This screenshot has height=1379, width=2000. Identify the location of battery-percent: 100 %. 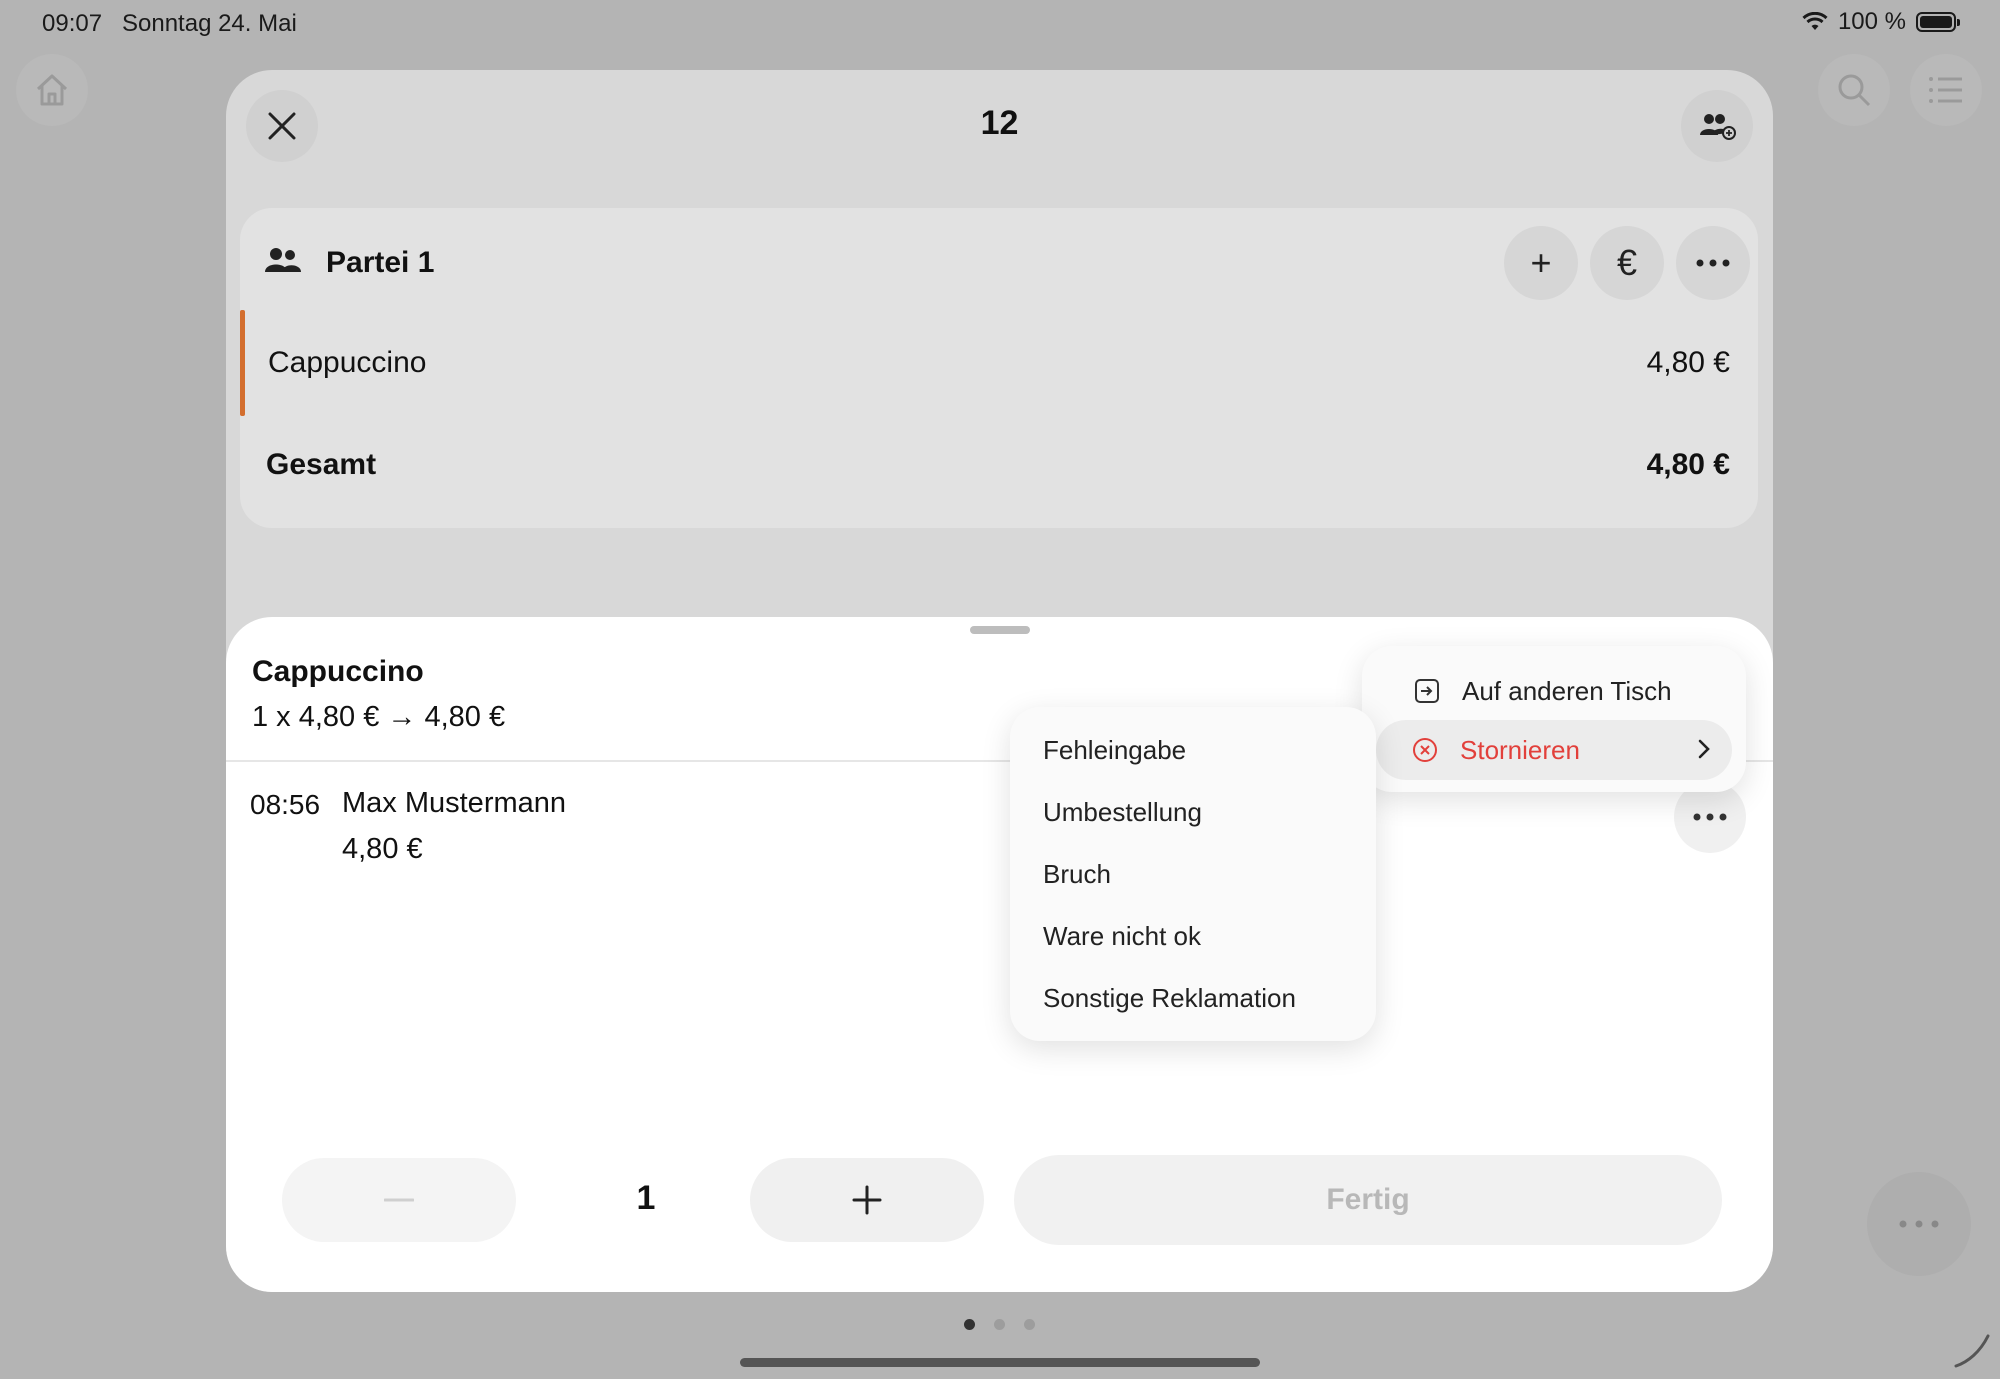
(1871, 21).